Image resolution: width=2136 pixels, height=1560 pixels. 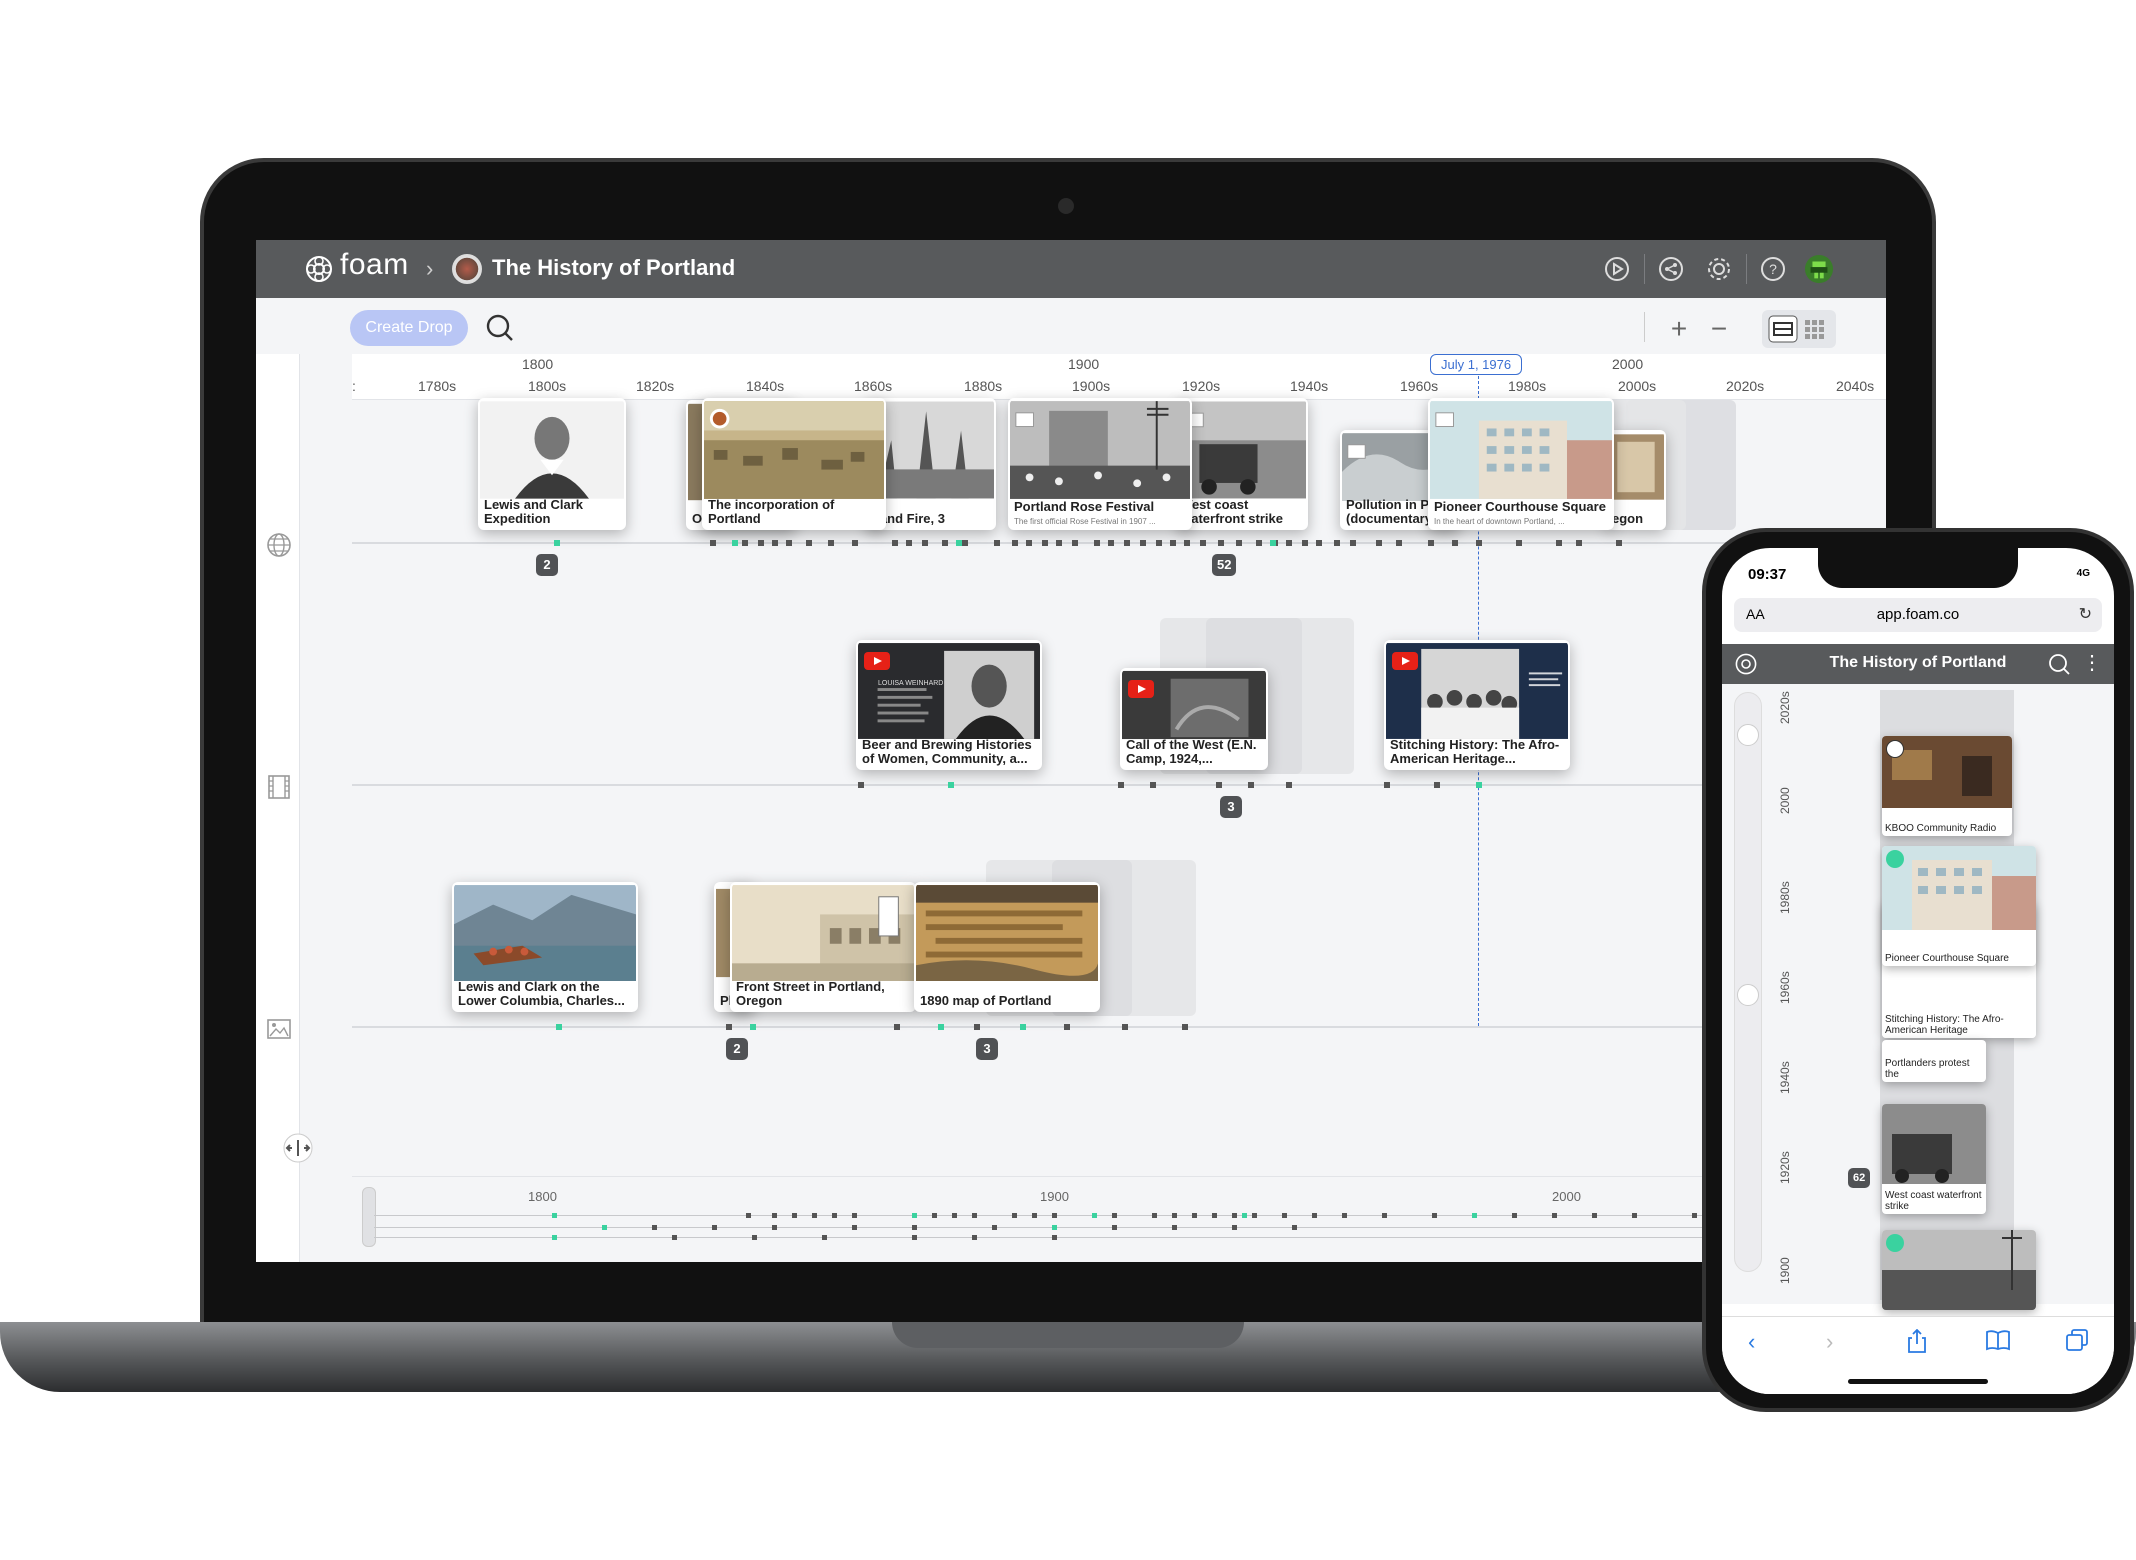 I want to click on drop-card: Vest coast vaterfront strike, so click(x=1243, y=464).